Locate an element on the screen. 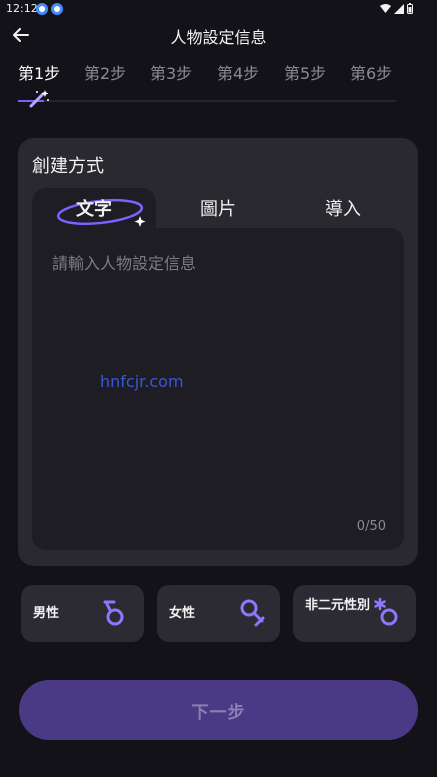 Image resolution: width=437 pixels, height=777 pixels. watermark: hnfcjr.com is located at coordinates (142, 381).